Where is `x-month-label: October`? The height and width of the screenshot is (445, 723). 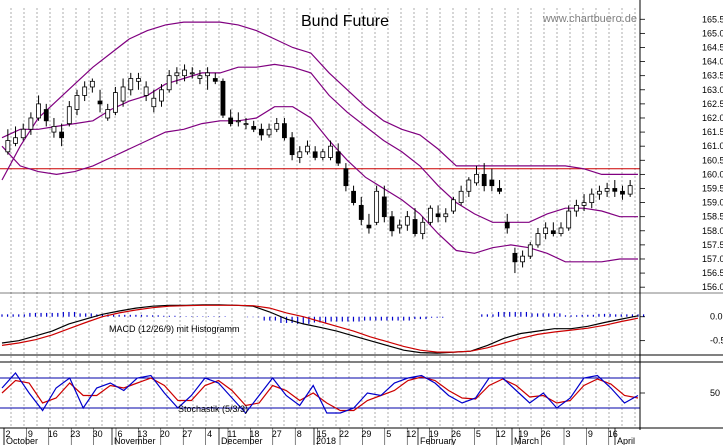
x-month-label: October is located at coordinates (22, 440).